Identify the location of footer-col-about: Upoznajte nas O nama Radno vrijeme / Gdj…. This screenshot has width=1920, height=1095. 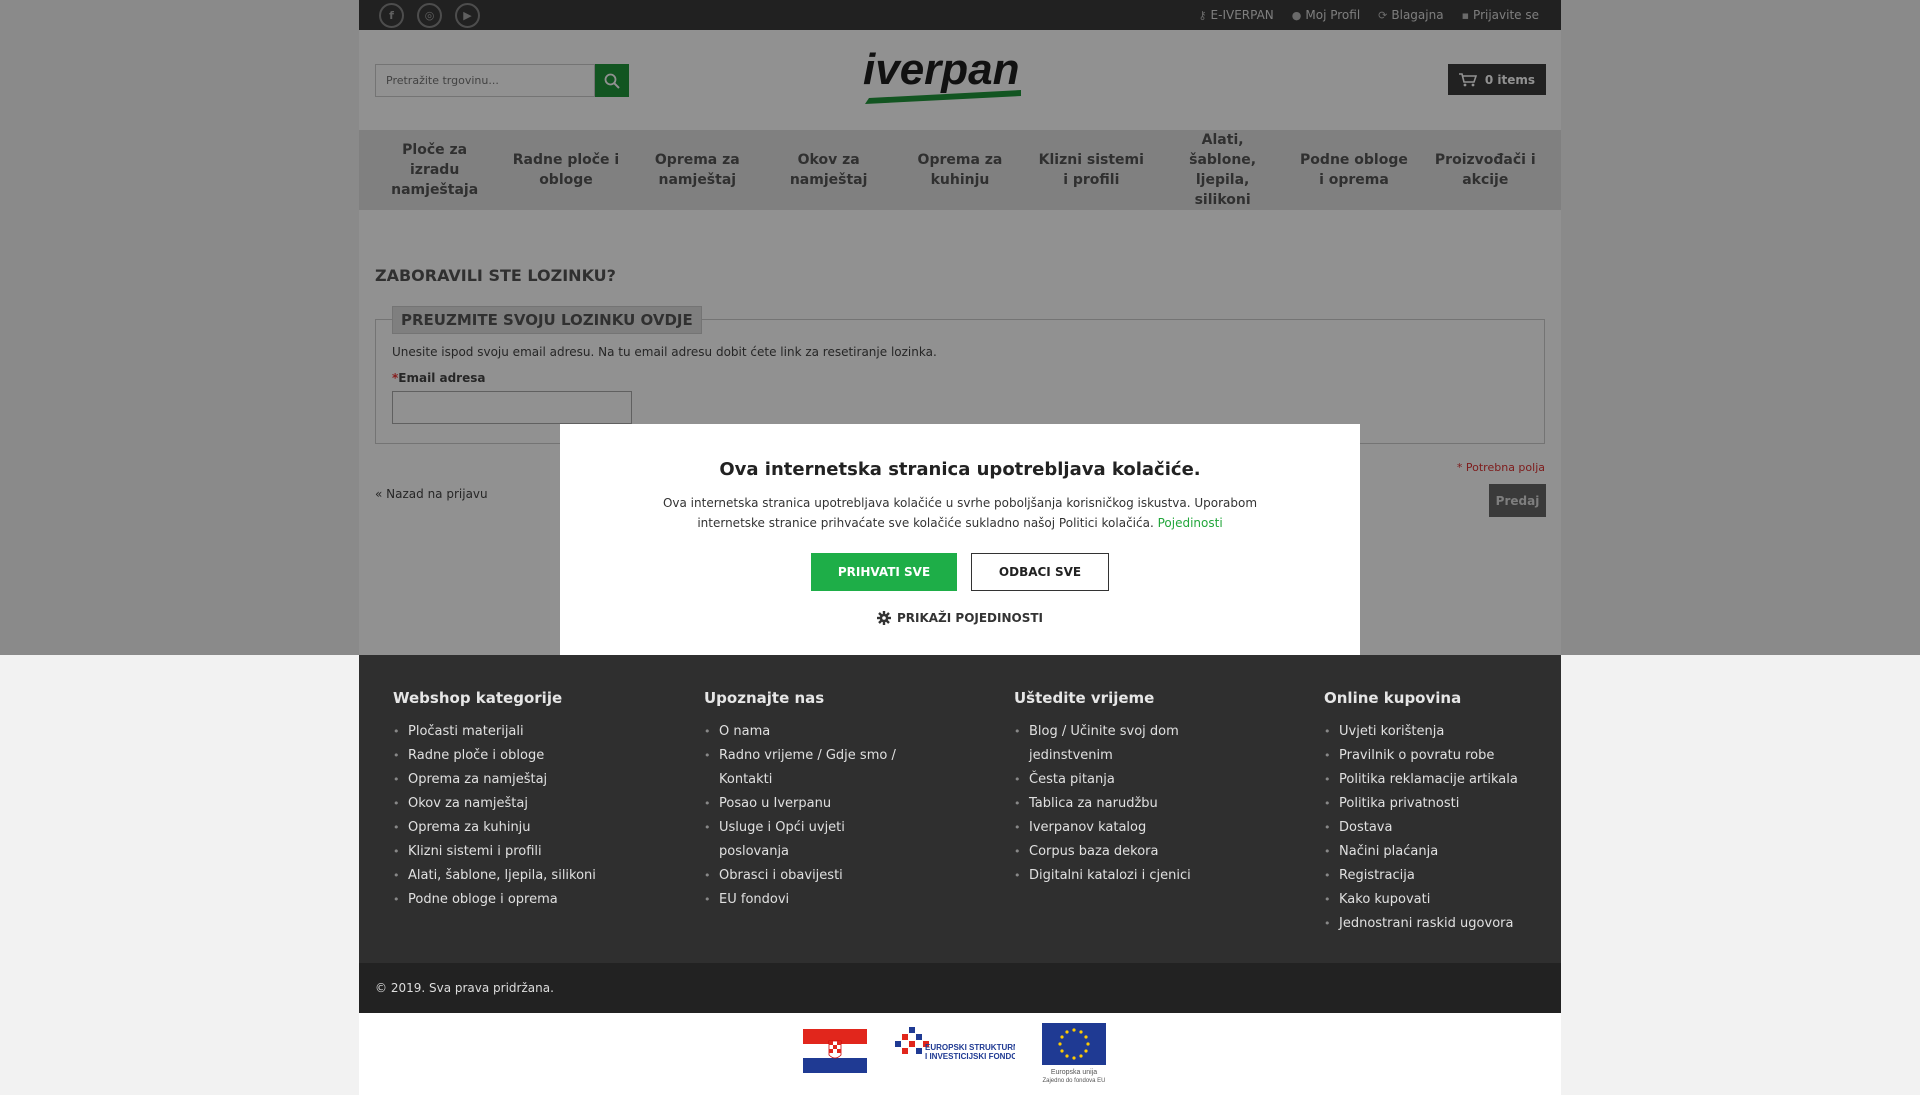
(809, 800).